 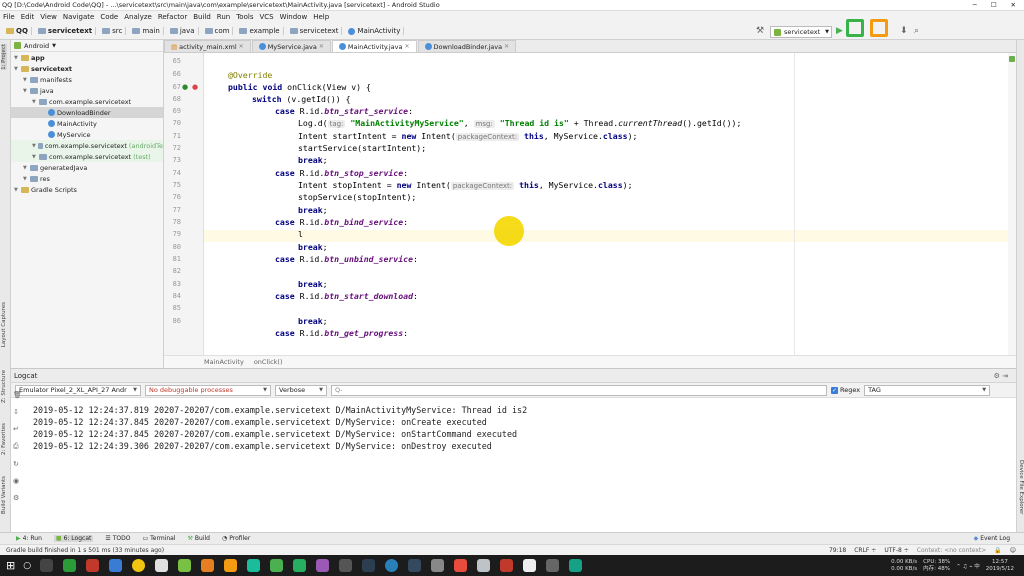 What do you see at coordinates (951, 550) in the screenshot?
I see `context-indicator: Context: <no context>` at bounding box center [951, 550].